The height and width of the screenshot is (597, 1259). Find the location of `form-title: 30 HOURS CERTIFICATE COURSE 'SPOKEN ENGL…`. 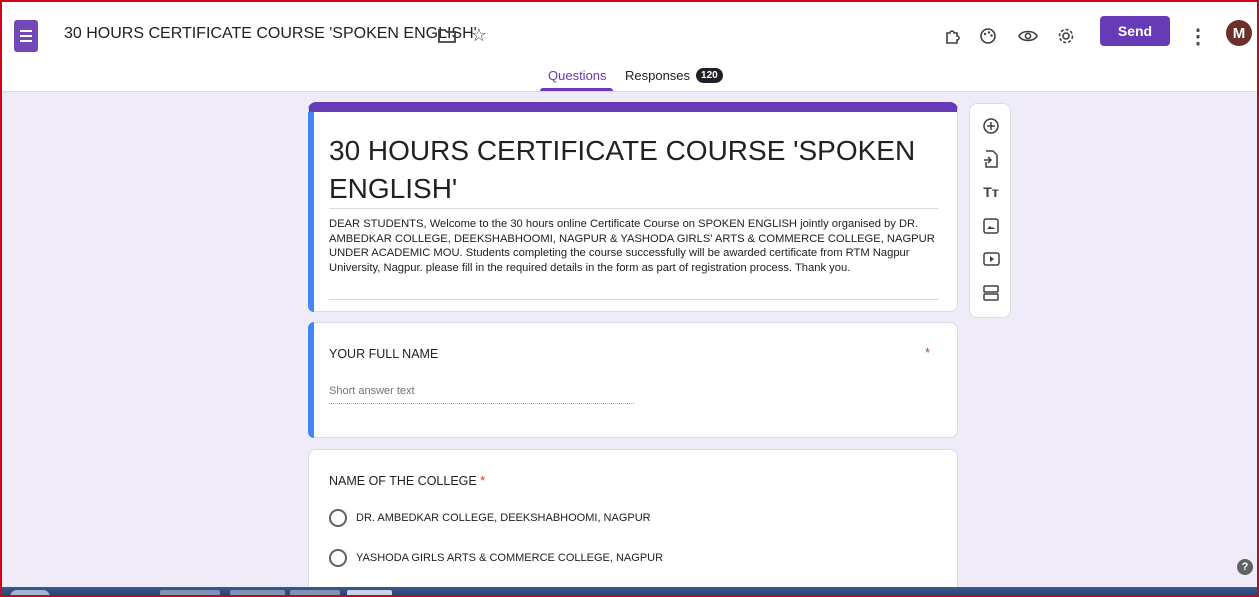

form-title: 30 HOURS CERTIFICATE COURSE 'SPOKEN ENGL… is located at coordinates (634, 170).